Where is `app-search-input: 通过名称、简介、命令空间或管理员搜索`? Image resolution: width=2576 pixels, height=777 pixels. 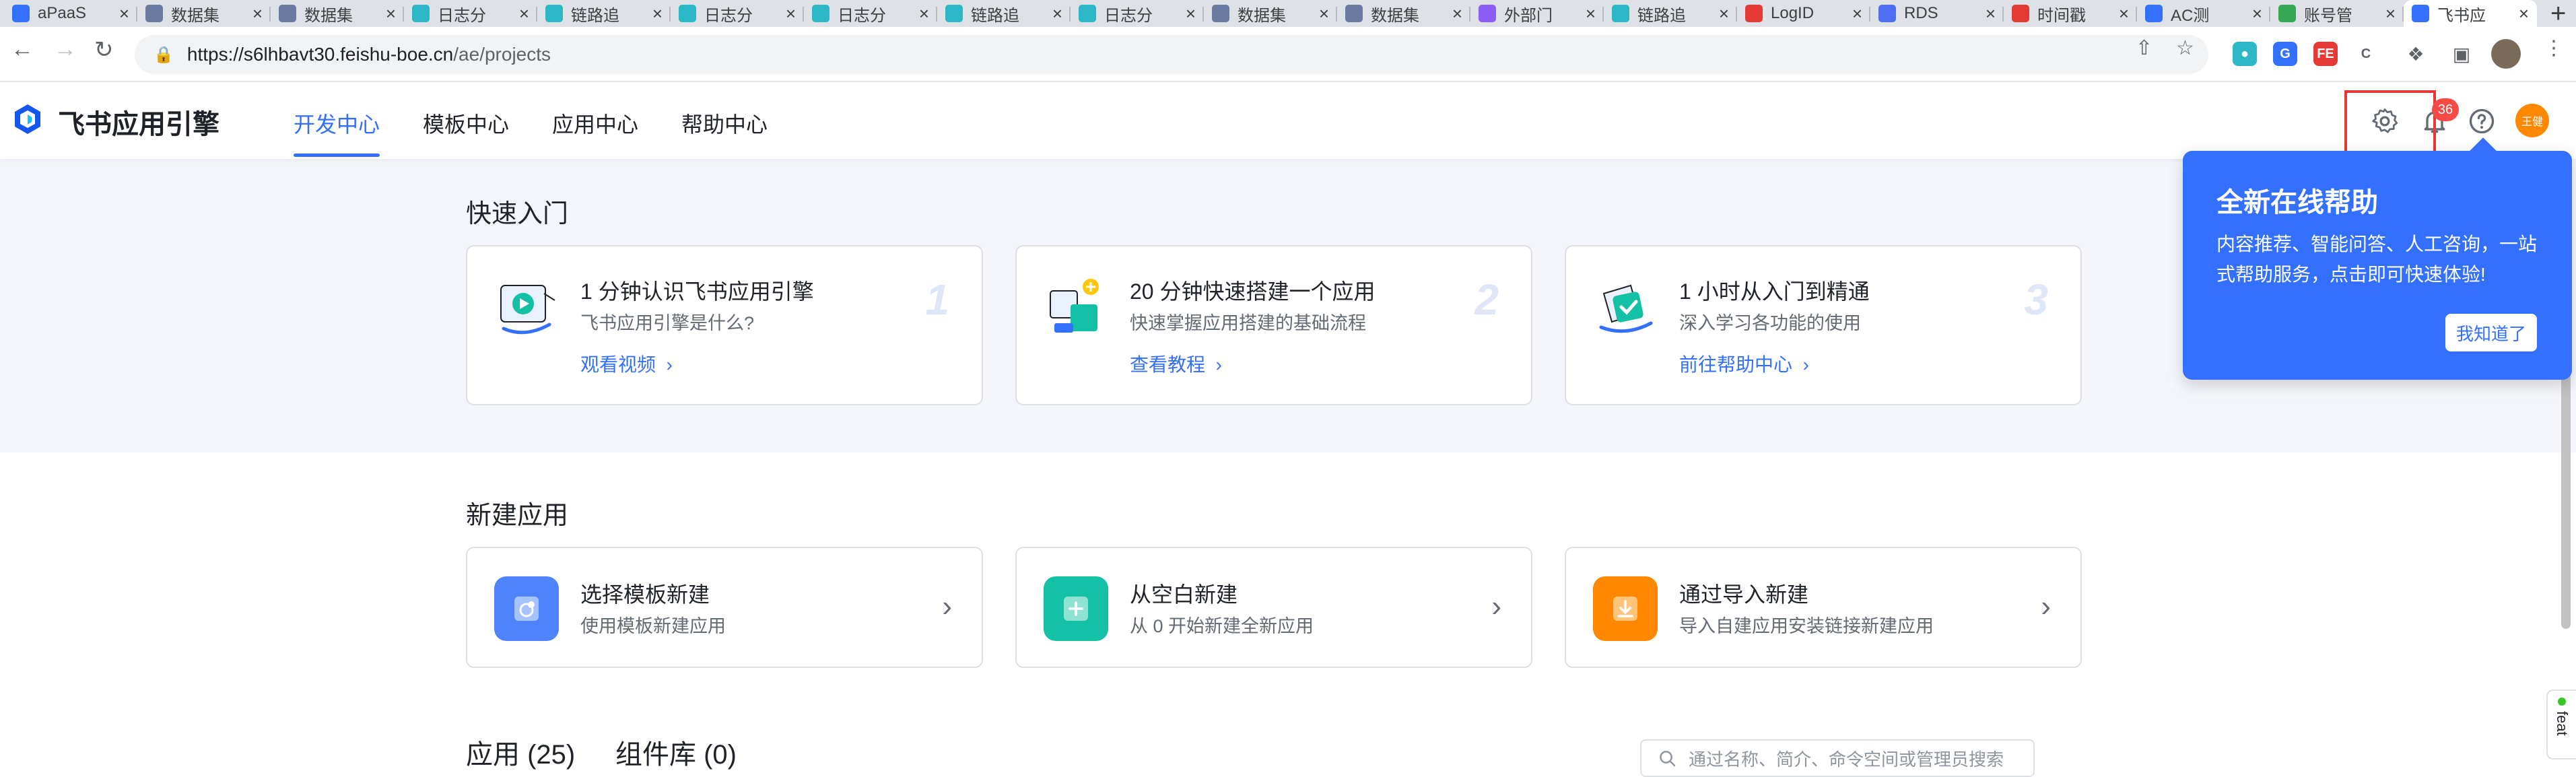
app-search-input: 通过名称、简介、命令空间或管理员搜索 is located at coordinates (1837, 758).